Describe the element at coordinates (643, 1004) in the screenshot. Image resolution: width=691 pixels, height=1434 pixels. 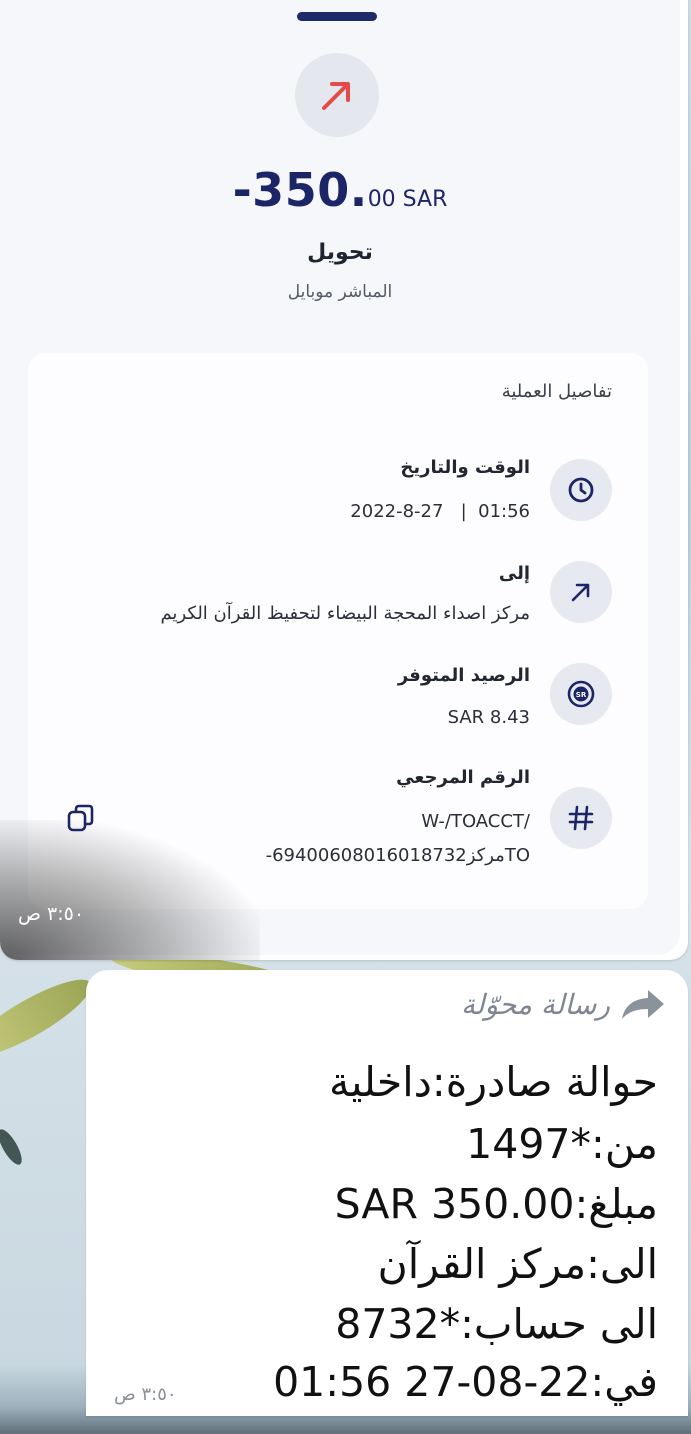
I see `forward-arrow-icon` at that location.